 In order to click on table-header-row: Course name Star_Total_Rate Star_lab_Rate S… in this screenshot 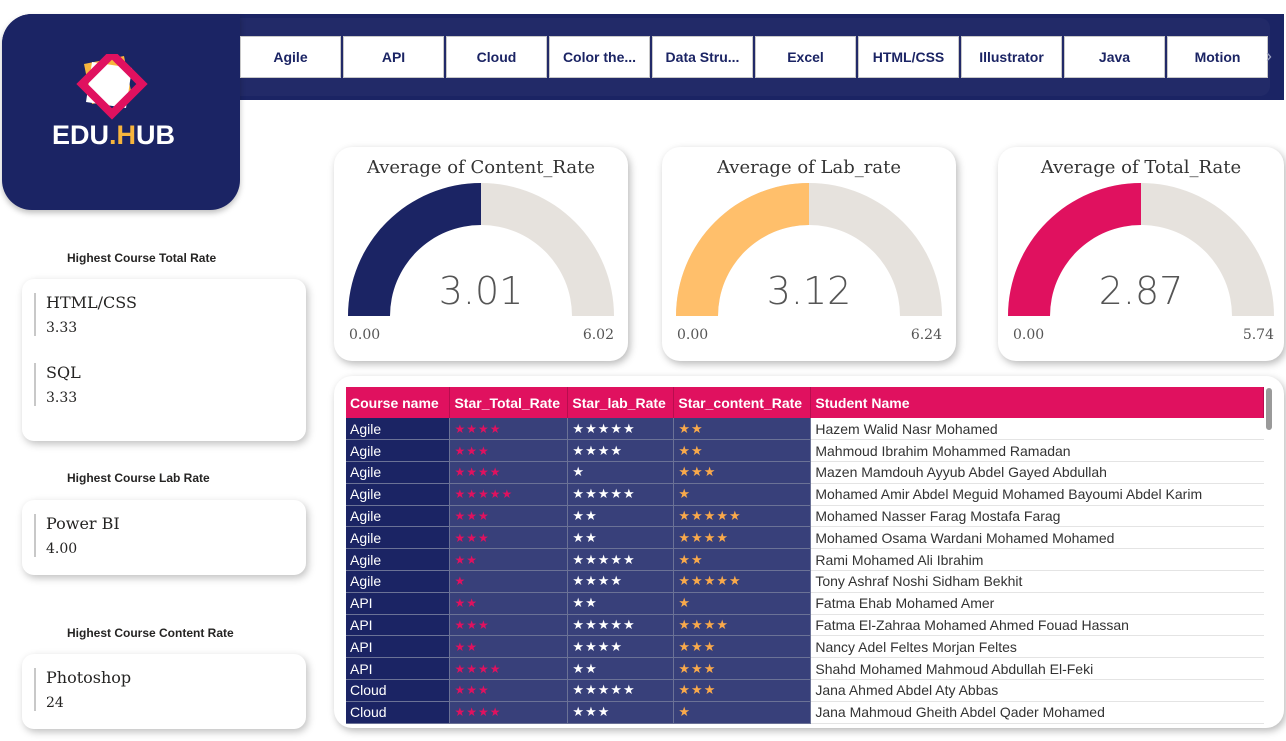, I will do `click(805, 402)`.